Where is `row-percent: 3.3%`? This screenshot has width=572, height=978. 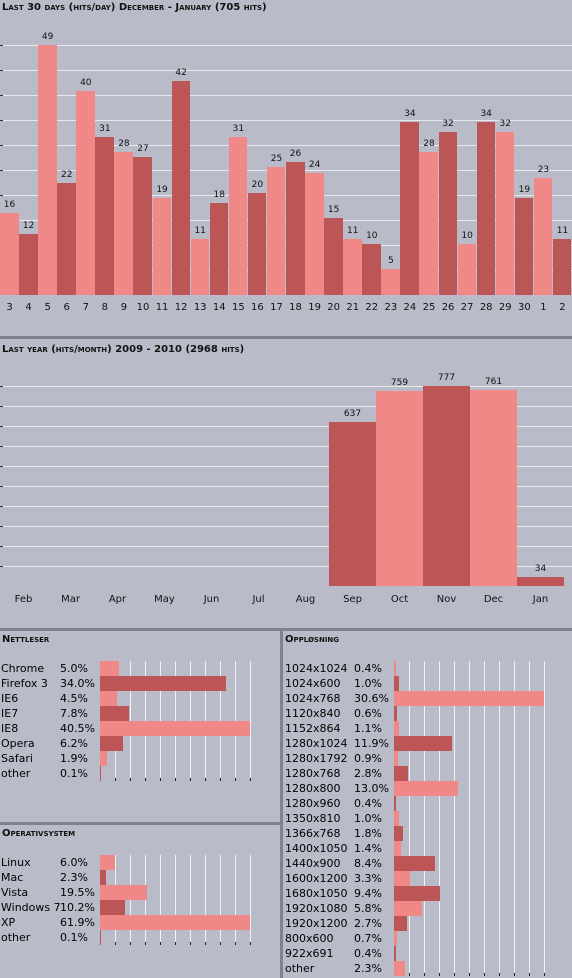
row-percent: 3.3% is located at coordinates (368, 878).